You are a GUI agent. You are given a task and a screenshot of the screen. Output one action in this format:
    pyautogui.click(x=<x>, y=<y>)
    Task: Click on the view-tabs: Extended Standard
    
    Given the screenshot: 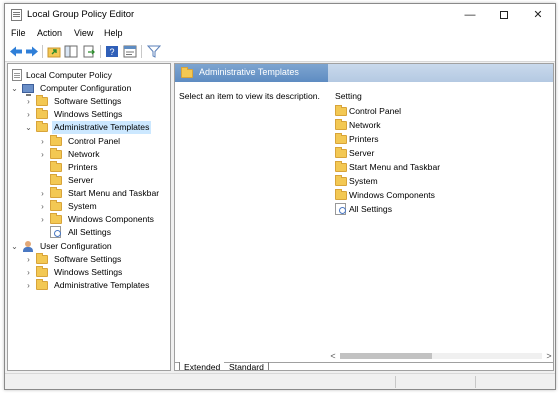 What is the action you would take?
    pyautogui.click(x=364, y=366)
    